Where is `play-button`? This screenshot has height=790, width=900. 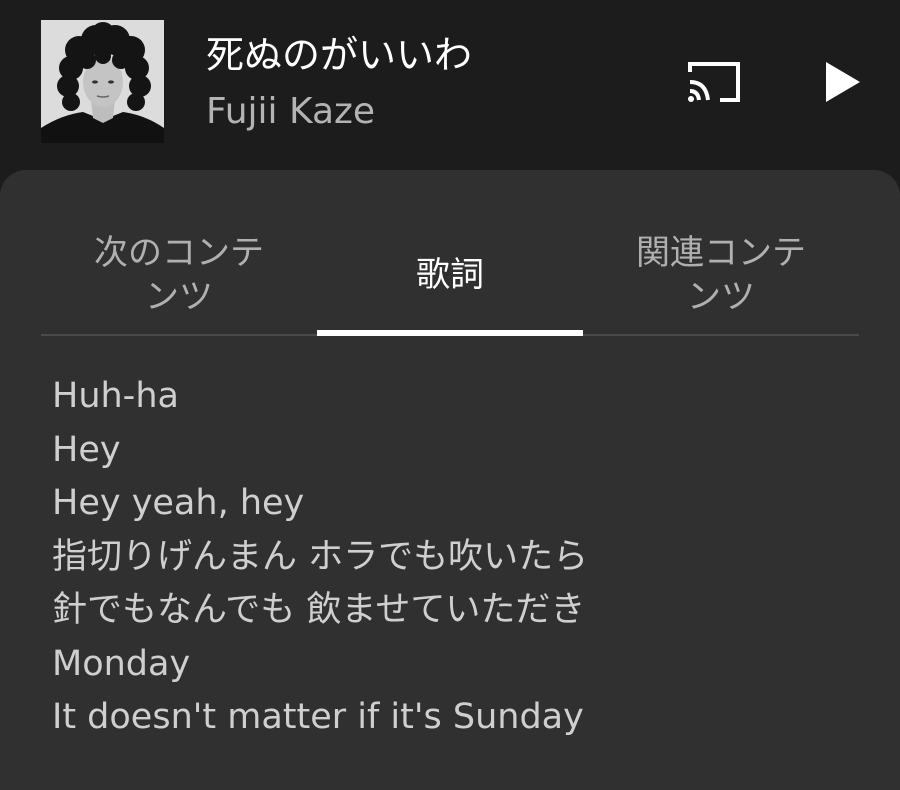 play-button is located at coordinates (842, 82).